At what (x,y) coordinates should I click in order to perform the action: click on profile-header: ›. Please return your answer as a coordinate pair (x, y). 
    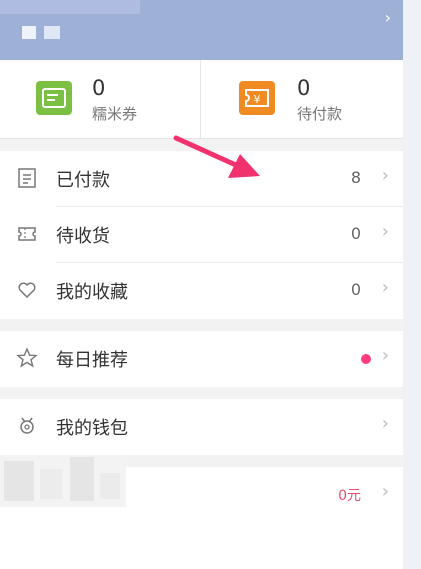
    Looking at the image, I should click on (201, 30).